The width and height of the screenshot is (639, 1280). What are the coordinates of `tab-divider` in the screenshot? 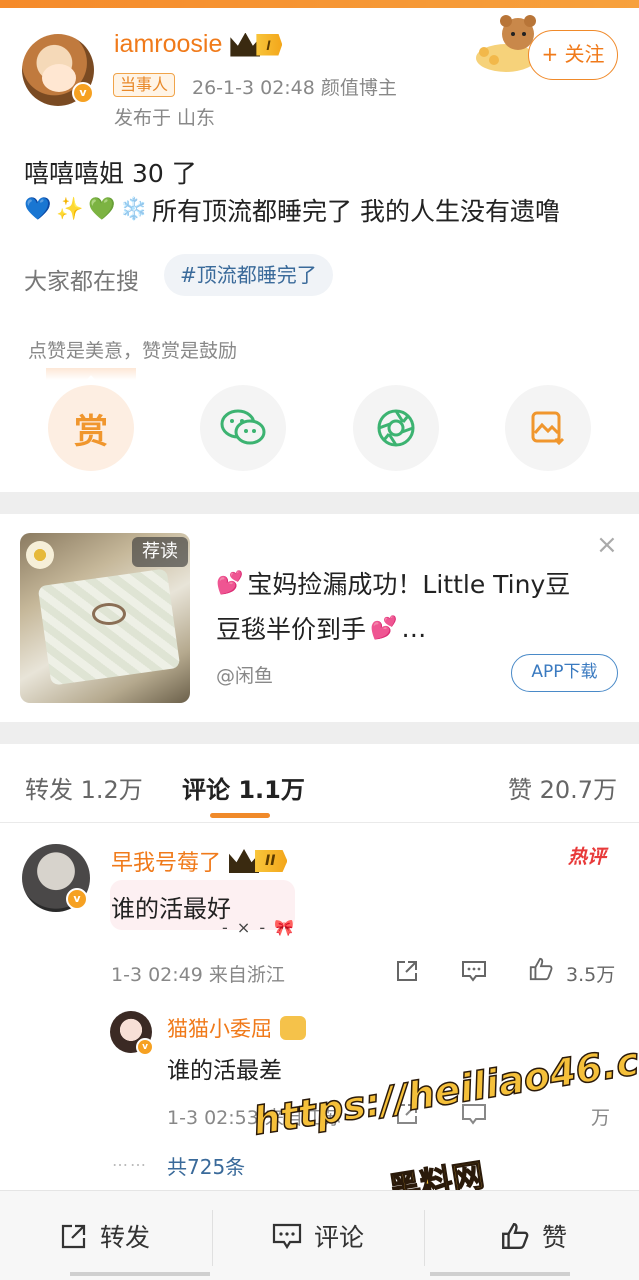 It's located at (319, 822).